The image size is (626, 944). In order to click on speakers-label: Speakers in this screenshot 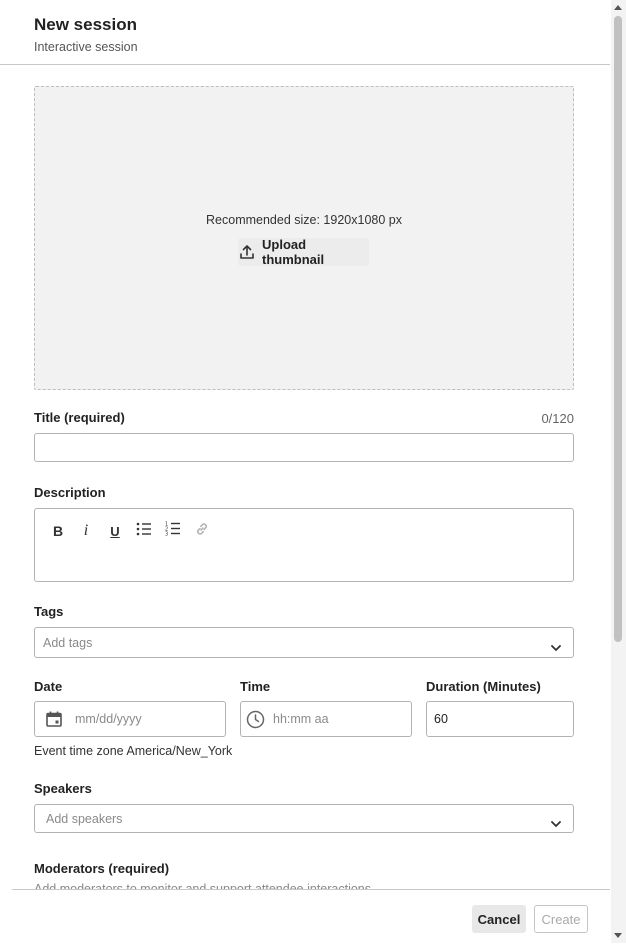, I will do `click(63, 788)`.